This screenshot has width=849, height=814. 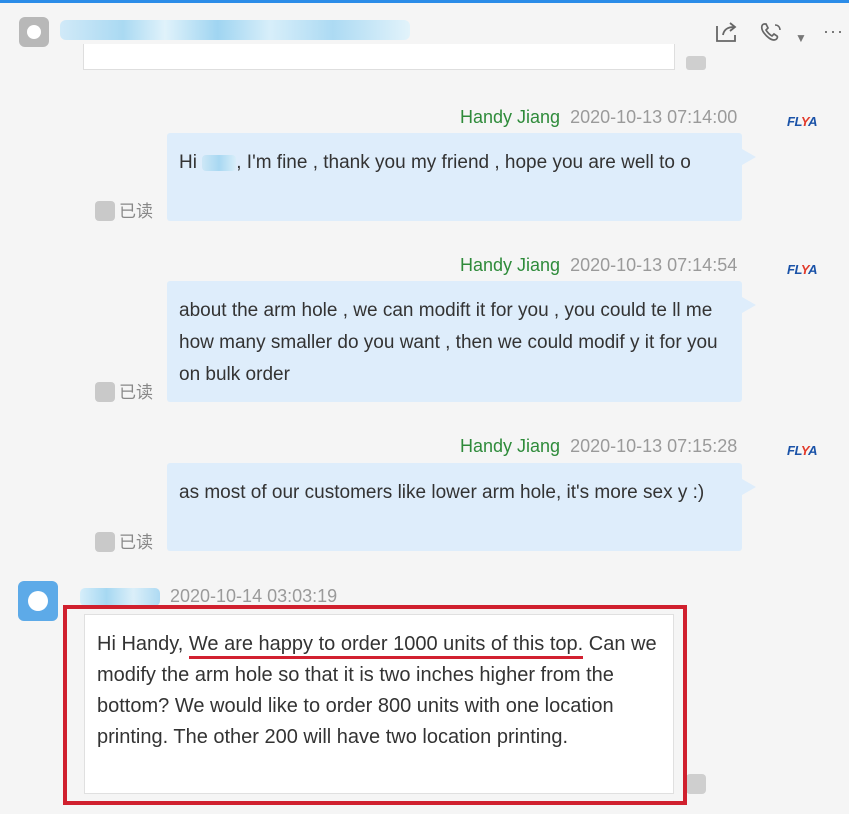 I want to click on customer-avatar, so click(x=38, y=601).